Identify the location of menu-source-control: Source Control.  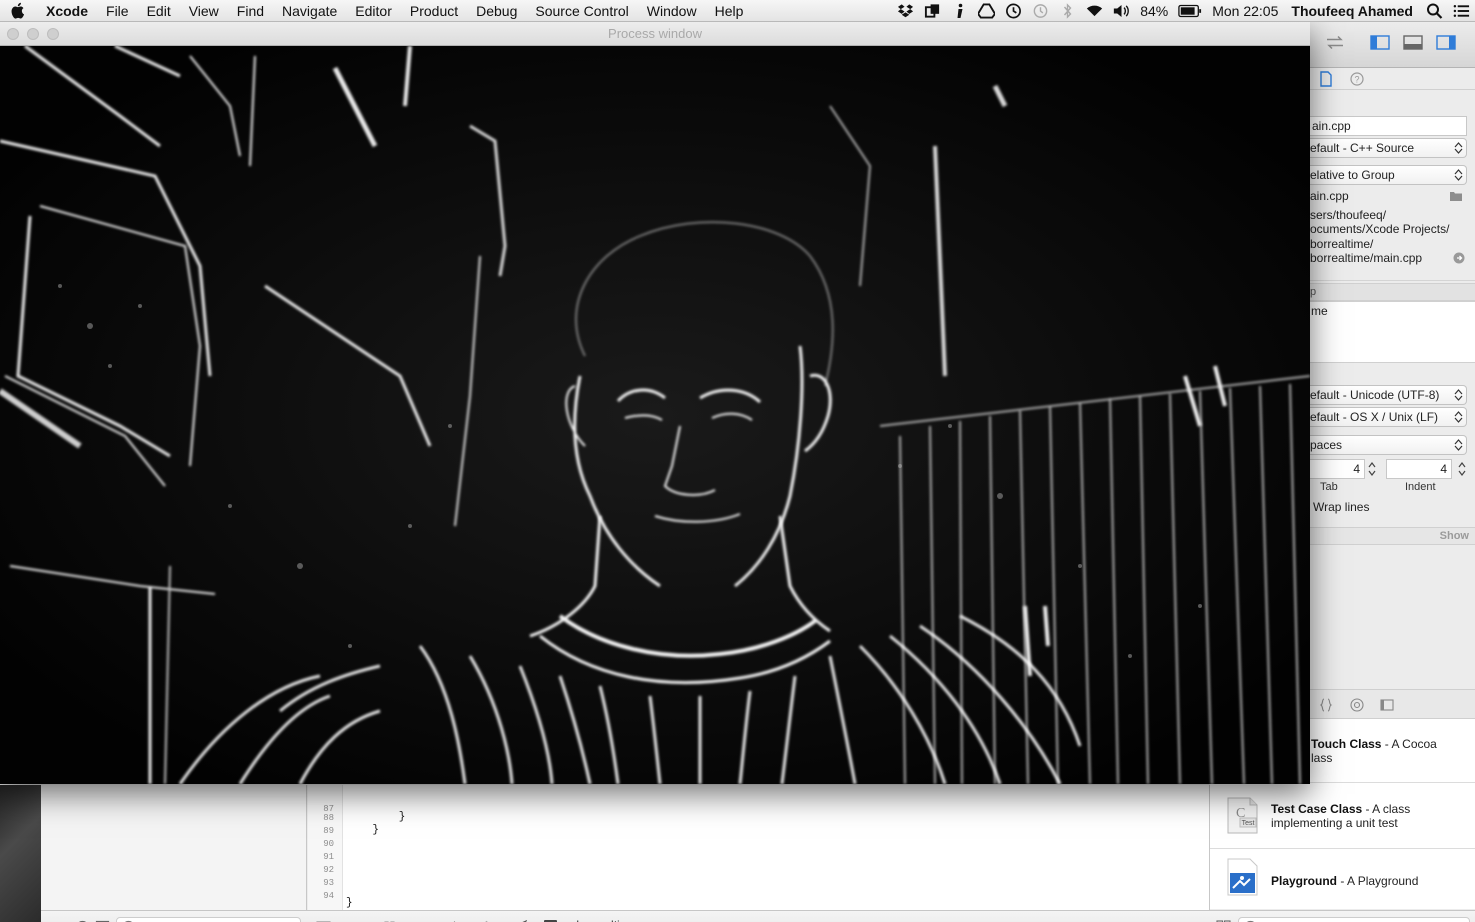
(581, 11).